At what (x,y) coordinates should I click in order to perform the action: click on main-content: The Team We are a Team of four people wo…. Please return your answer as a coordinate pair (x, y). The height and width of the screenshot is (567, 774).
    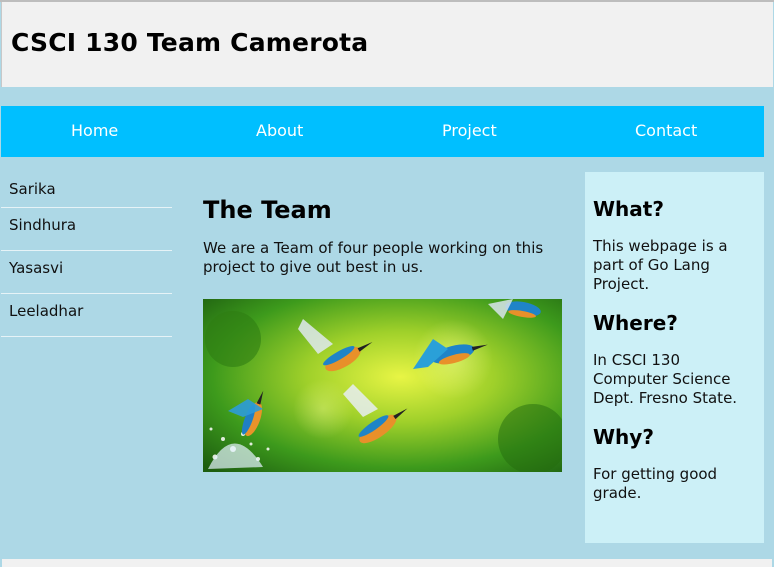
    Looking at the image, I should click on (384, 236).